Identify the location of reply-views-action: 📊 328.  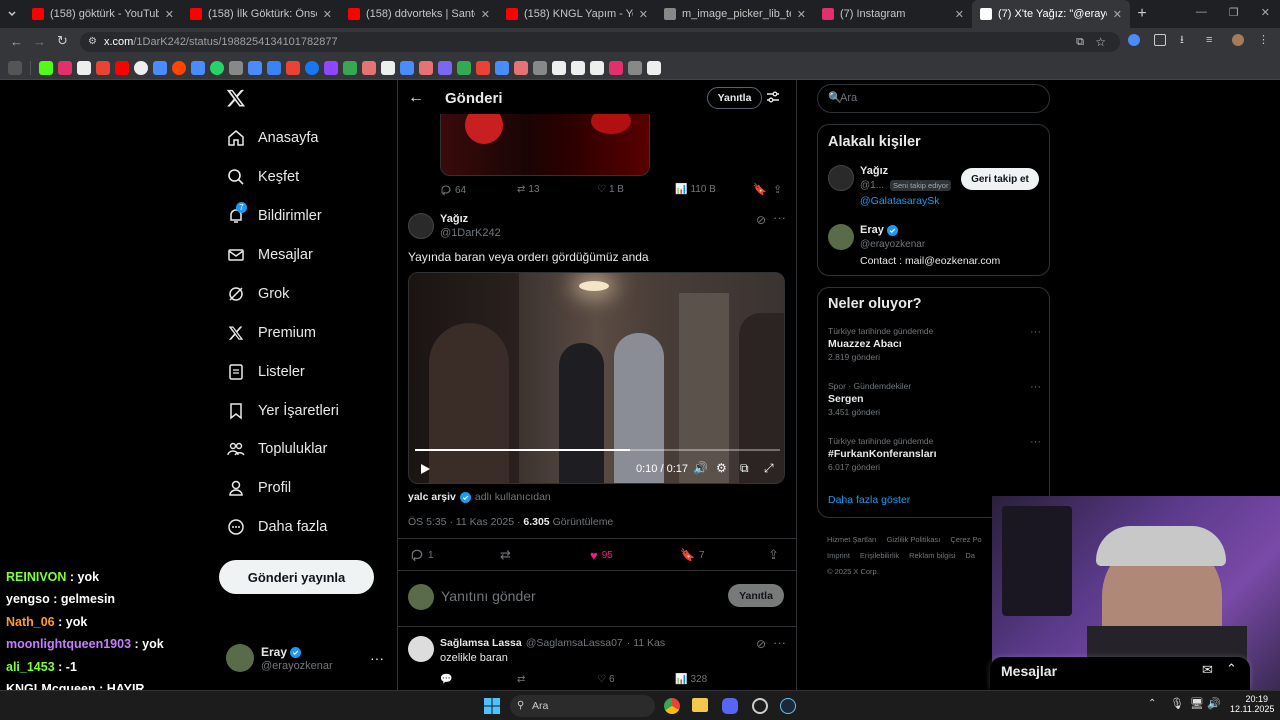
(691, 679).